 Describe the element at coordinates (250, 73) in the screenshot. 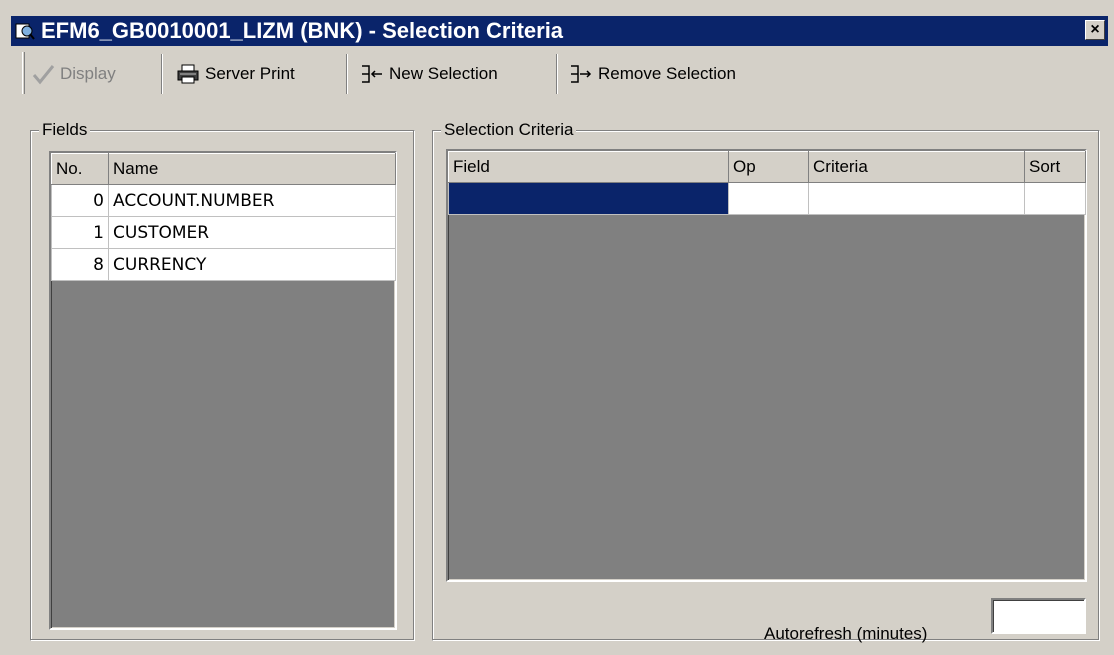

I see `server-print-label: Server Print` at that location.